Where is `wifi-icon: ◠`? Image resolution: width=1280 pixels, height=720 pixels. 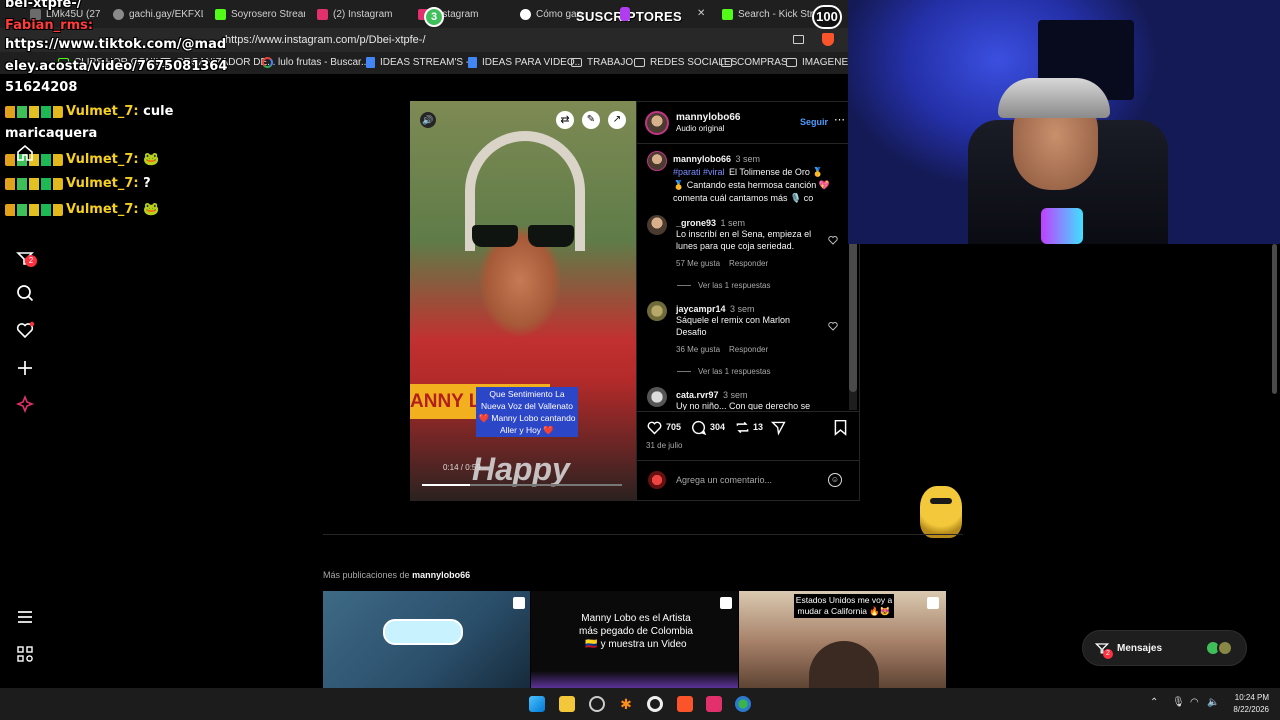
wifi-icon: ◠ is located at coordinates (1194, 702).